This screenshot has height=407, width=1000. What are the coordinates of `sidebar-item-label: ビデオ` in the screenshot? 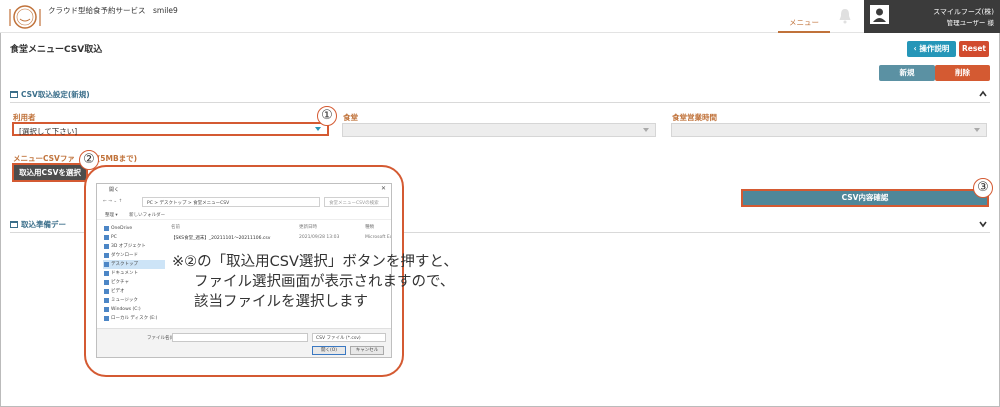 It's located at (118, 291).